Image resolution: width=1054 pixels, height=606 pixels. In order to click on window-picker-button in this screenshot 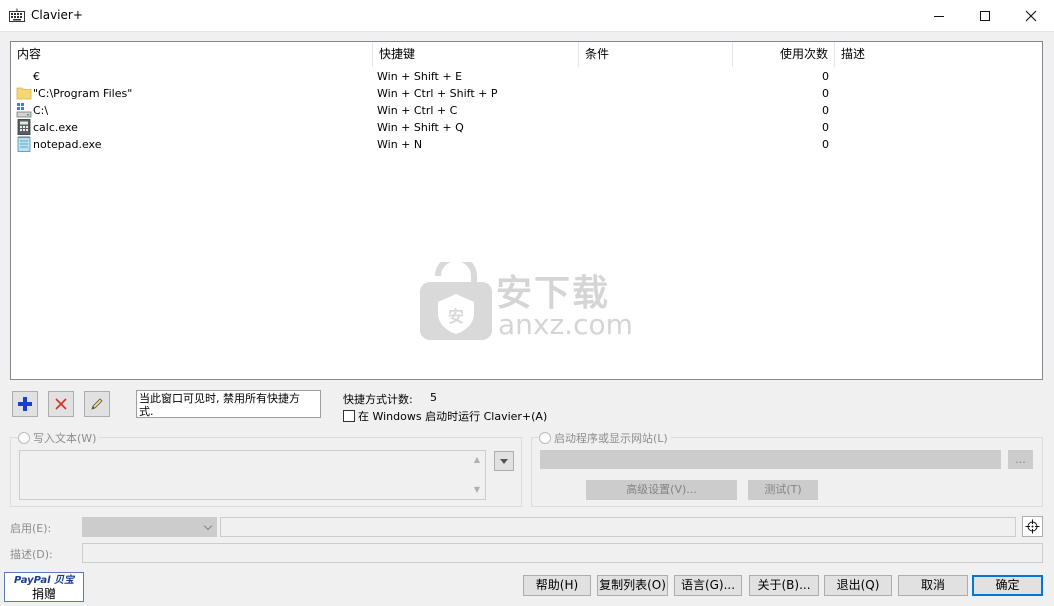, I will do `click(1032, 526)`.